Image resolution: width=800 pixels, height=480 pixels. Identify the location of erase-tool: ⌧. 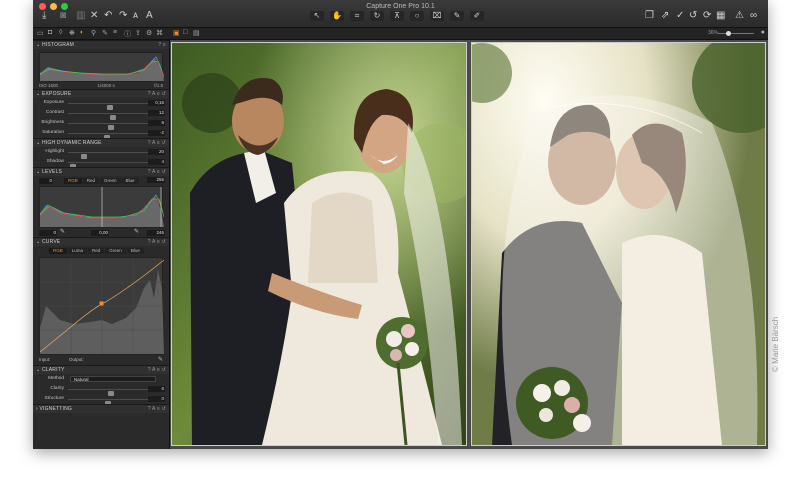
(437, 16).